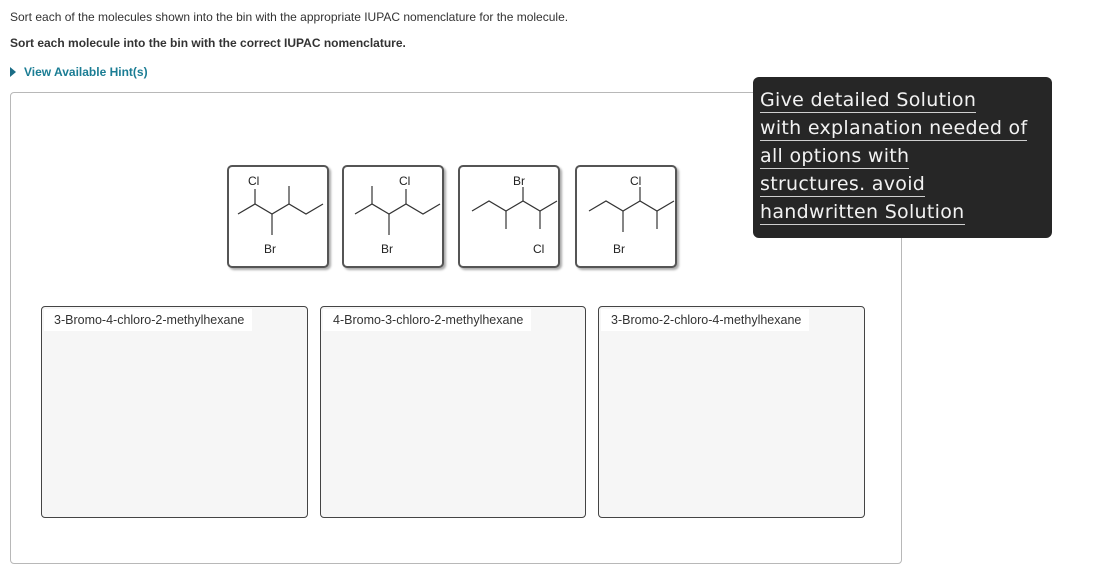 Image resolution: width=1118 pixels, height=564 pixels. Describe the element at coordinates (519, 181) in the screenshot. I see `atom-label-top: Br` at that location.